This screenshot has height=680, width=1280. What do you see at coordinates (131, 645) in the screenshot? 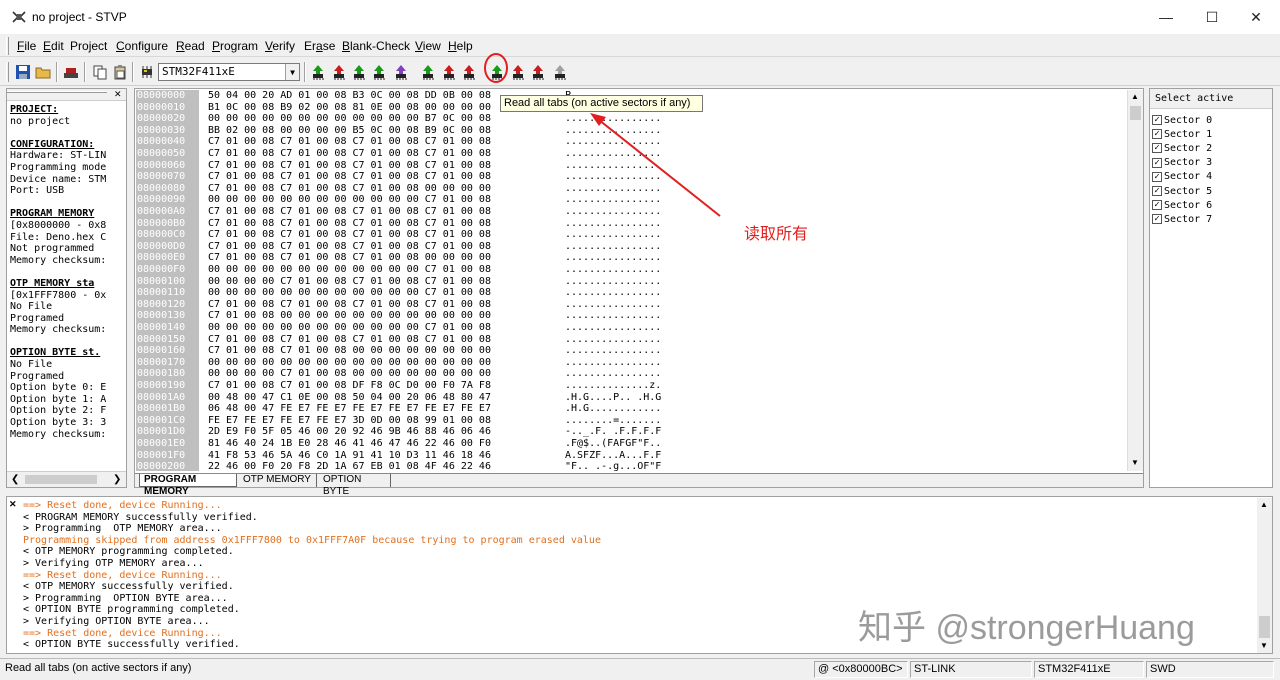
I see `log-line: < OPTION BYTE successfully verified.` at bounding box center [131, 645].